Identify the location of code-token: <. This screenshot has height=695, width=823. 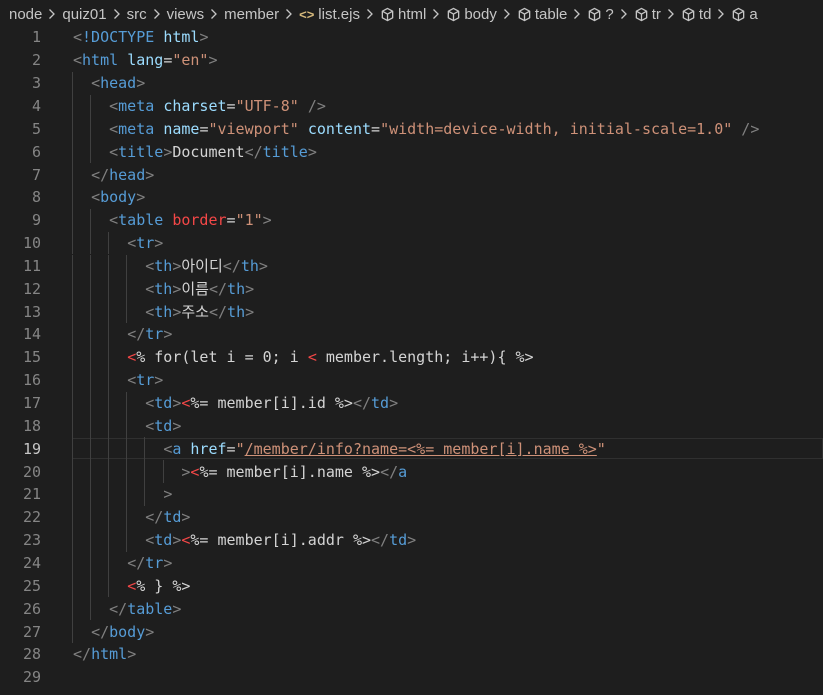
(150, 265).